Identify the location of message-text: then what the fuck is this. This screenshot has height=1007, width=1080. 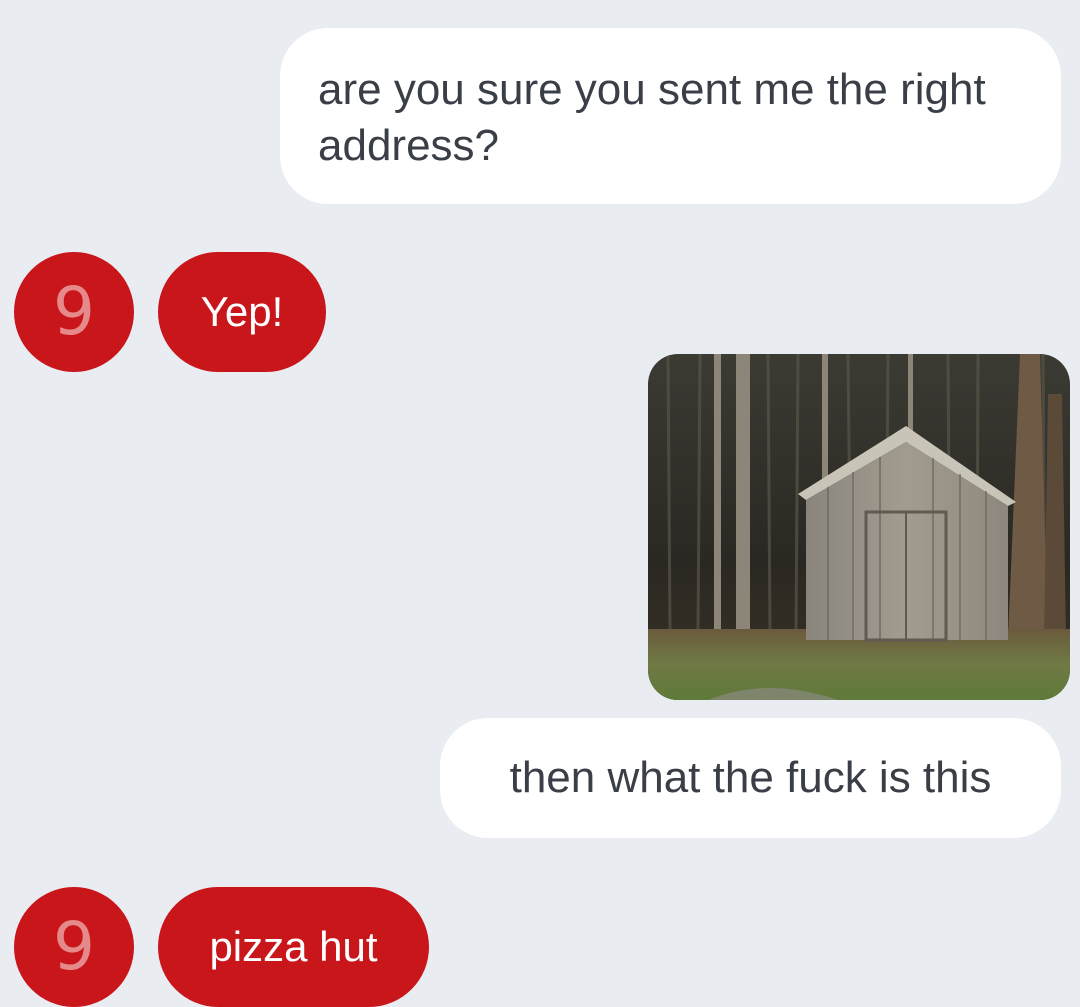
(750, 777).